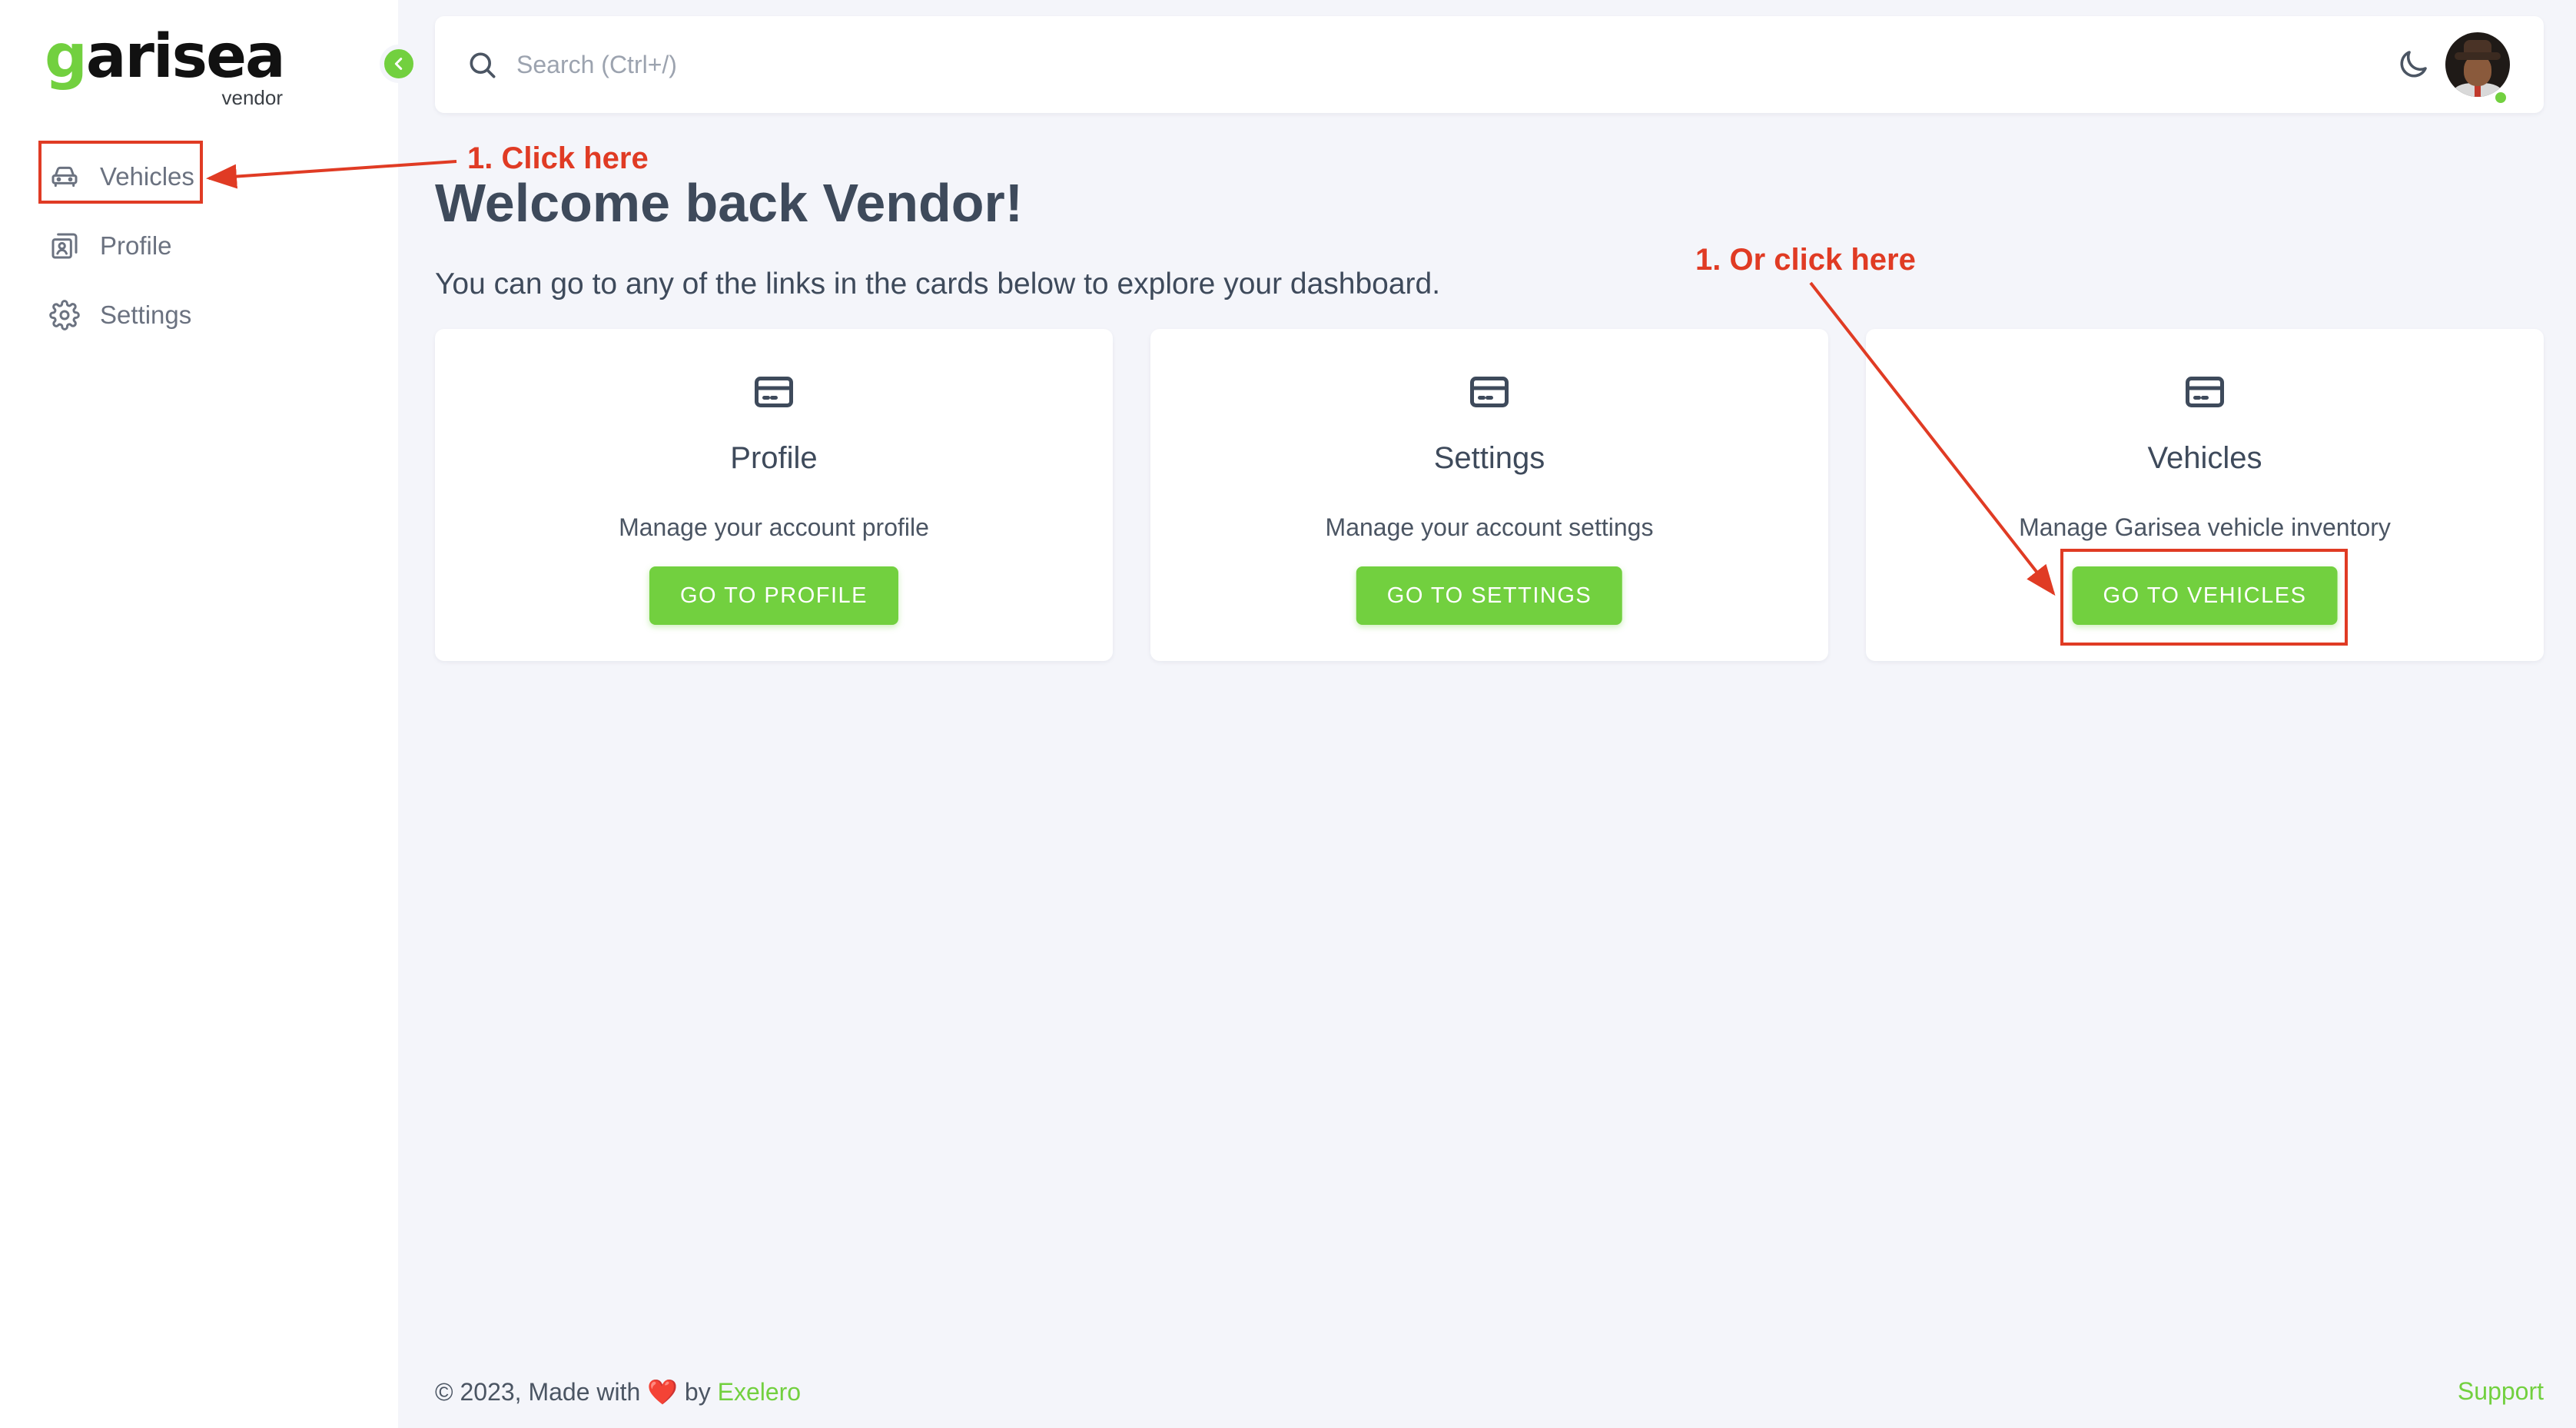 This screenshot has height=1428, width=2576. I want to click on annotation-box-vehicles-button, so click(2204, 597).